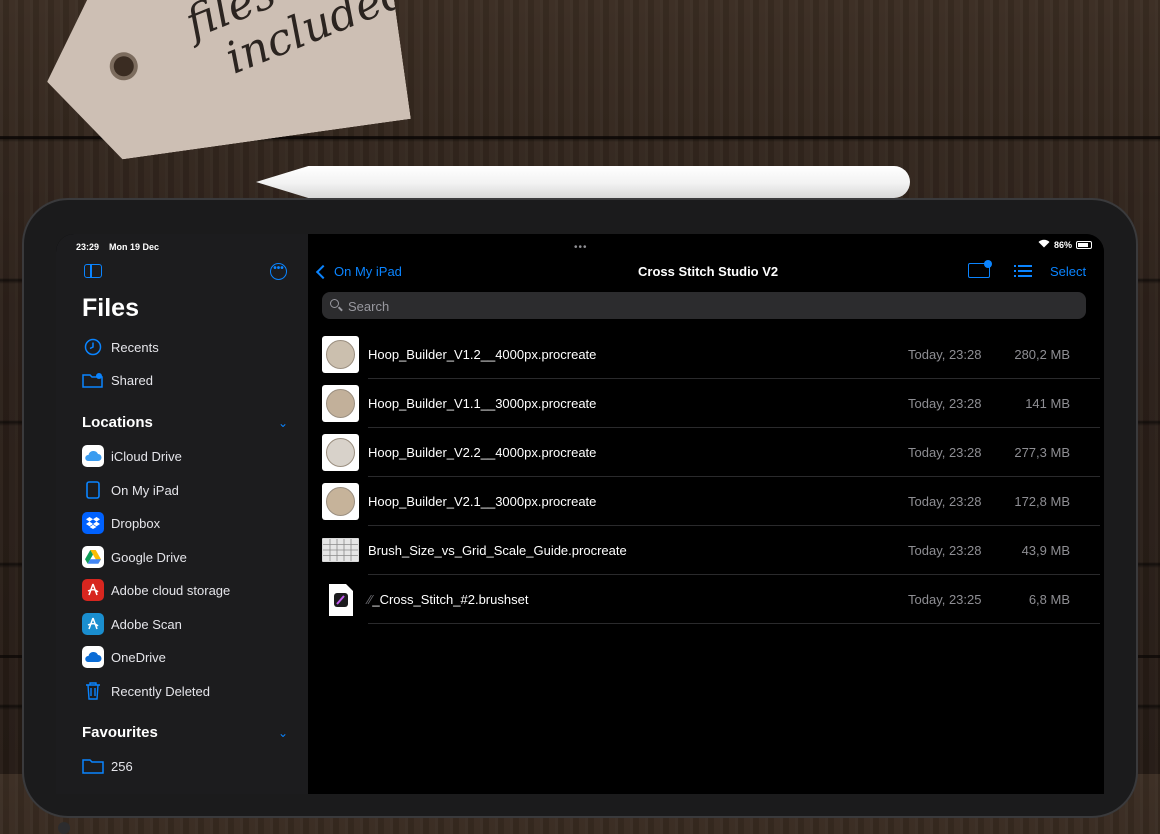 This screenshot has height=834, width=1160. What do you see at coordinates (135, 347) in the screenshot?
I see `sidebar-item-label: Recents` at bounding box center [135, 347].